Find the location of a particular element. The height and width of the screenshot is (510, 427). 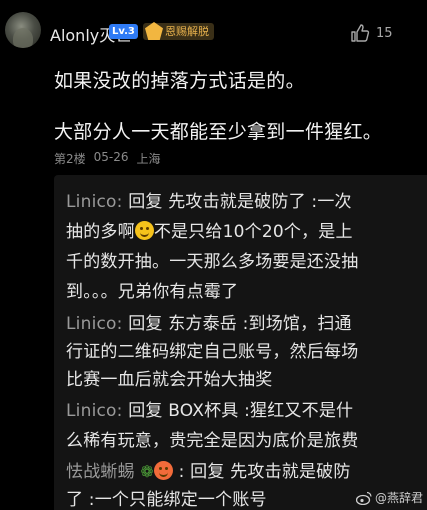

like-count: 15 is located at coordinates (384, 33).